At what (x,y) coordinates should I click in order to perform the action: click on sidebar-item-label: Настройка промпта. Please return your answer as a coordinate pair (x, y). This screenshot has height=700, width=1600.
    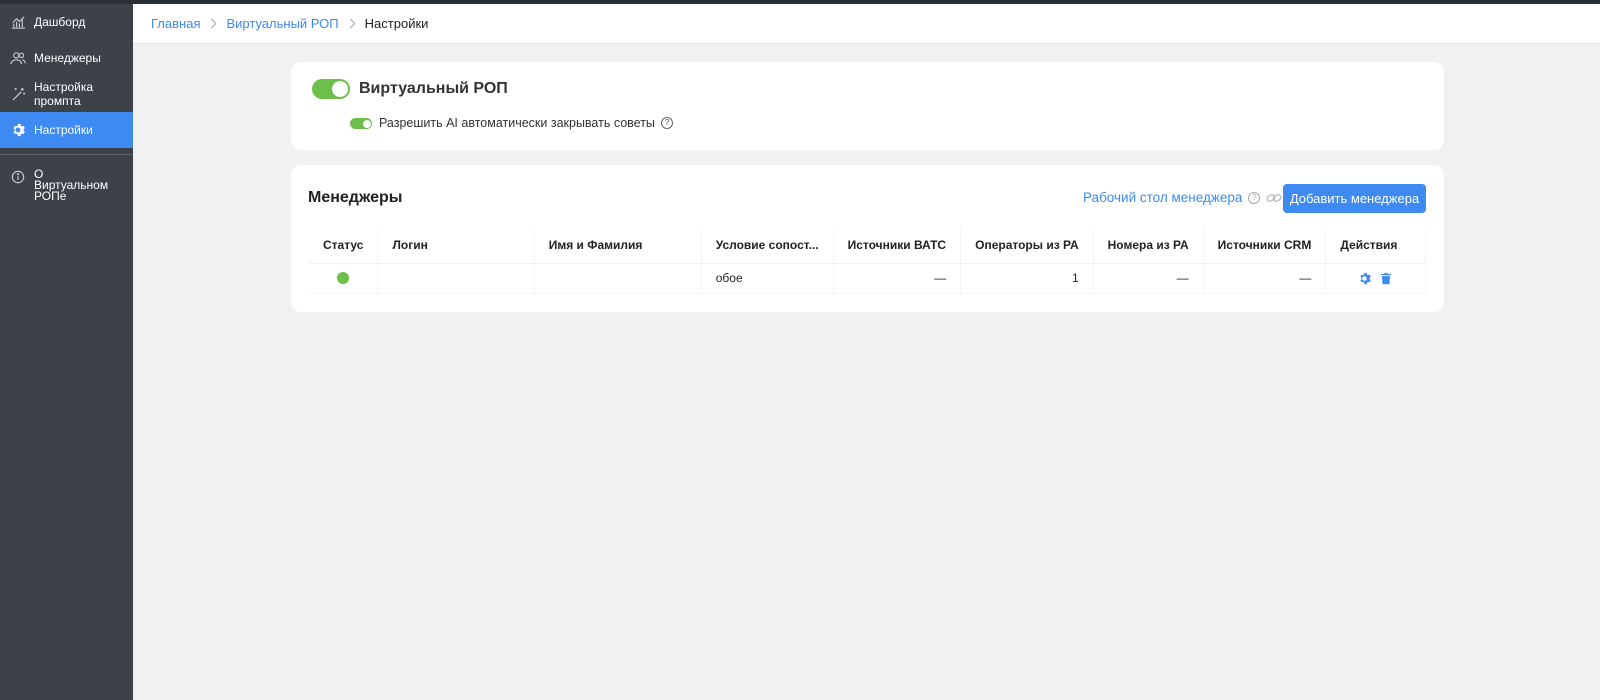
    Looking at the image, I should click on (64, 94).